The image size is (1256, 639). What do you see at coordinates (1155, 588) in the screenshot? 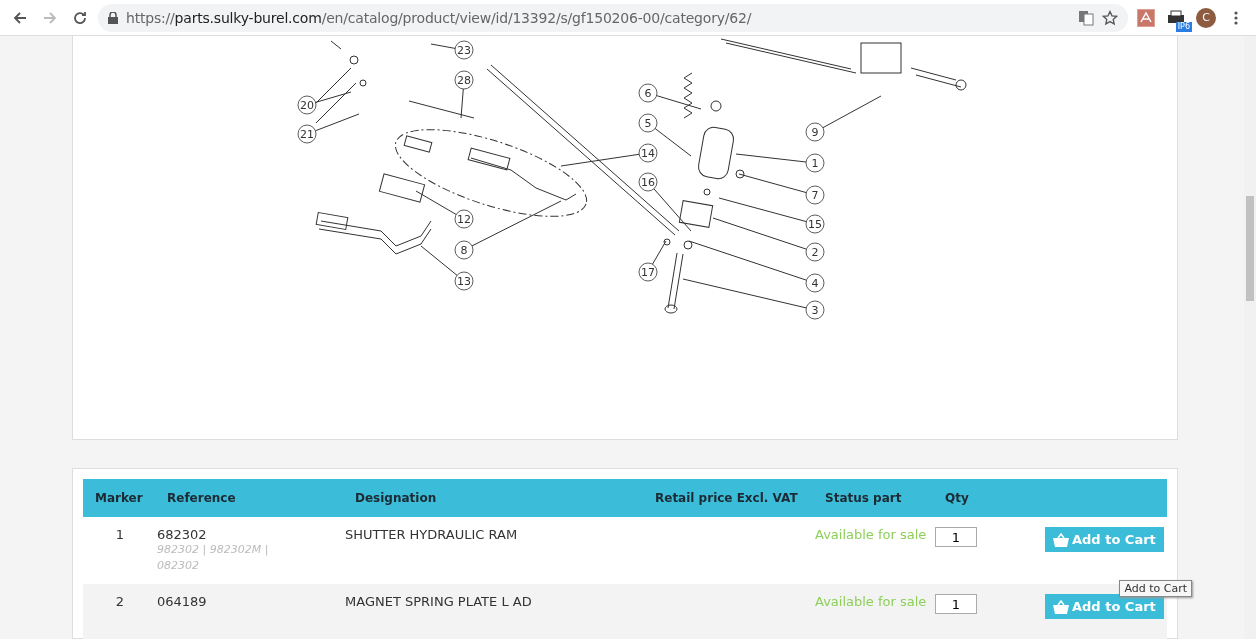
I see `tooltip: Add to Cart` at bounding box center [1155, 588].